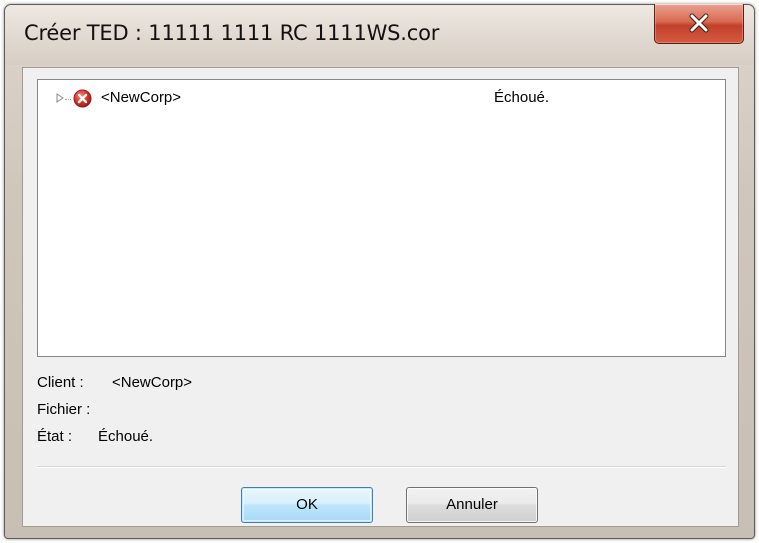  Describe the element at coordinates (472, 505) in the screenshot. I see `cancel-button: Annuler` at that location.